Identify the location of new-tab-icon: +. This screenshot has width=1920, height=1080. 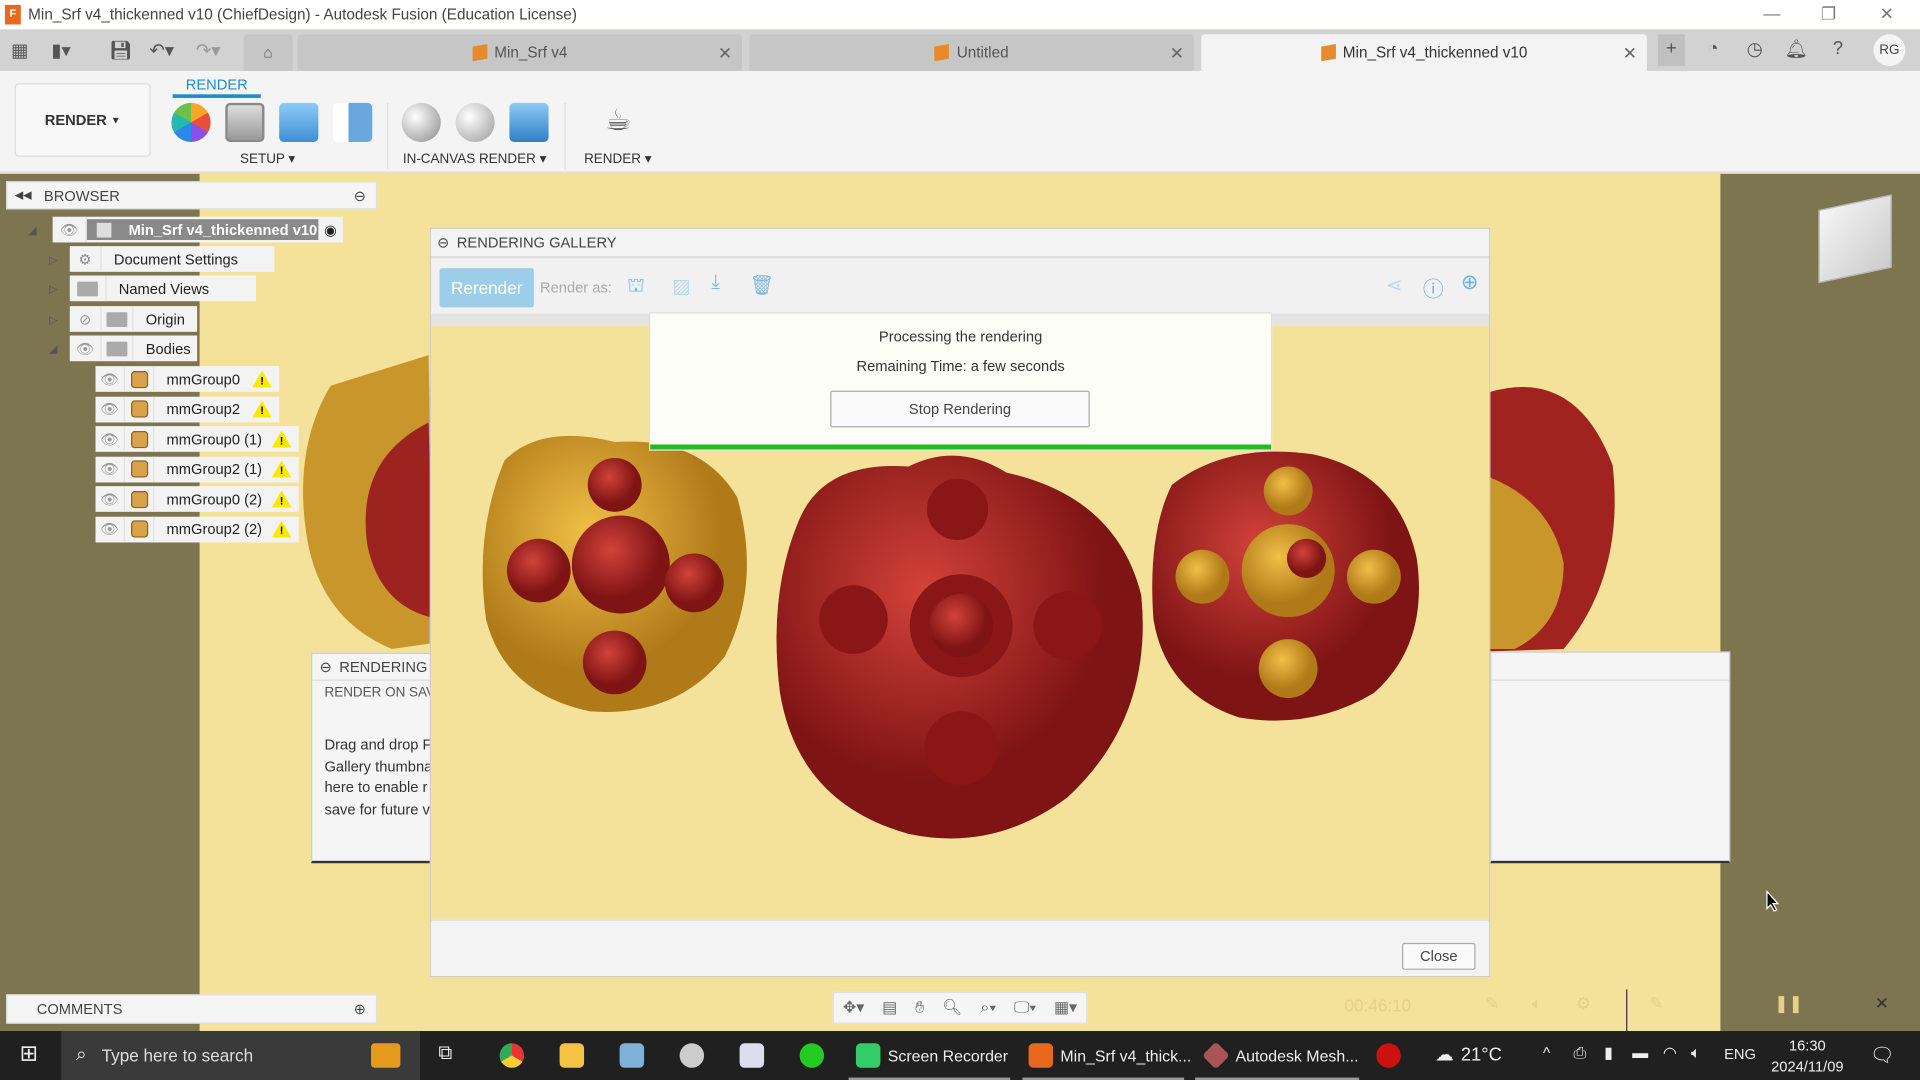
(1671, 50).